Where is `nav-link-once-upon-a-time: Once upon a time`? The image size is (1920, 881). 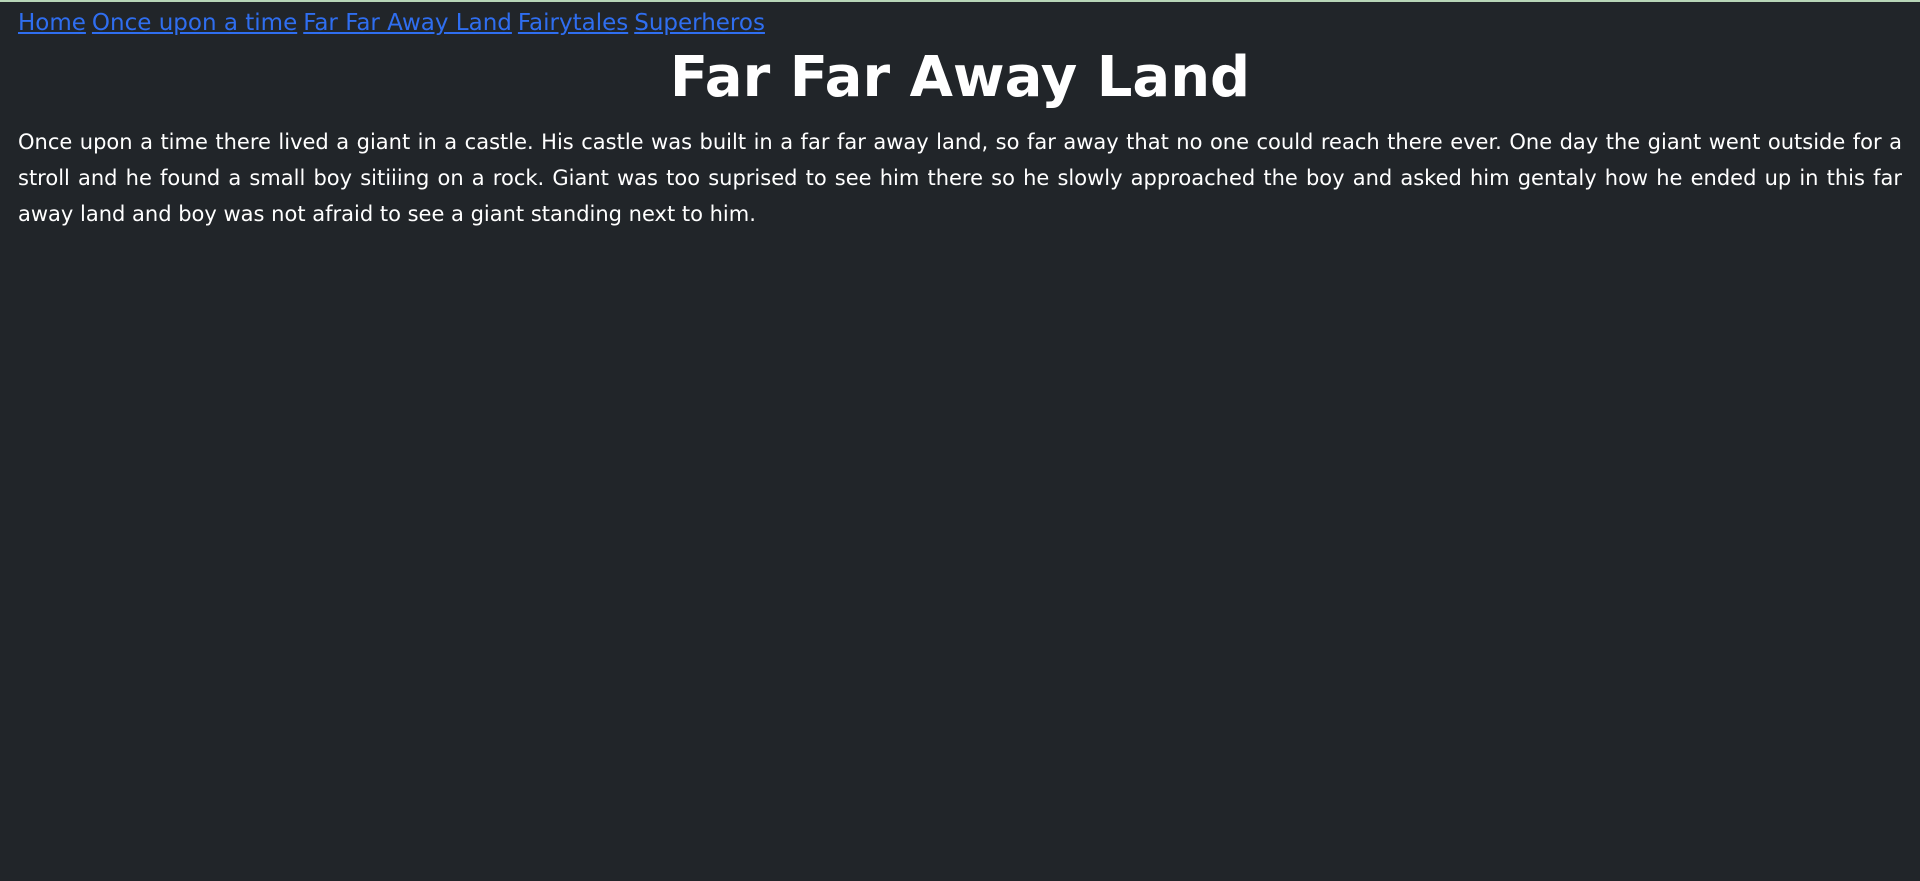 nav-link-once-upon-a-time: Once upon a time is located at coordinates (194, 23).